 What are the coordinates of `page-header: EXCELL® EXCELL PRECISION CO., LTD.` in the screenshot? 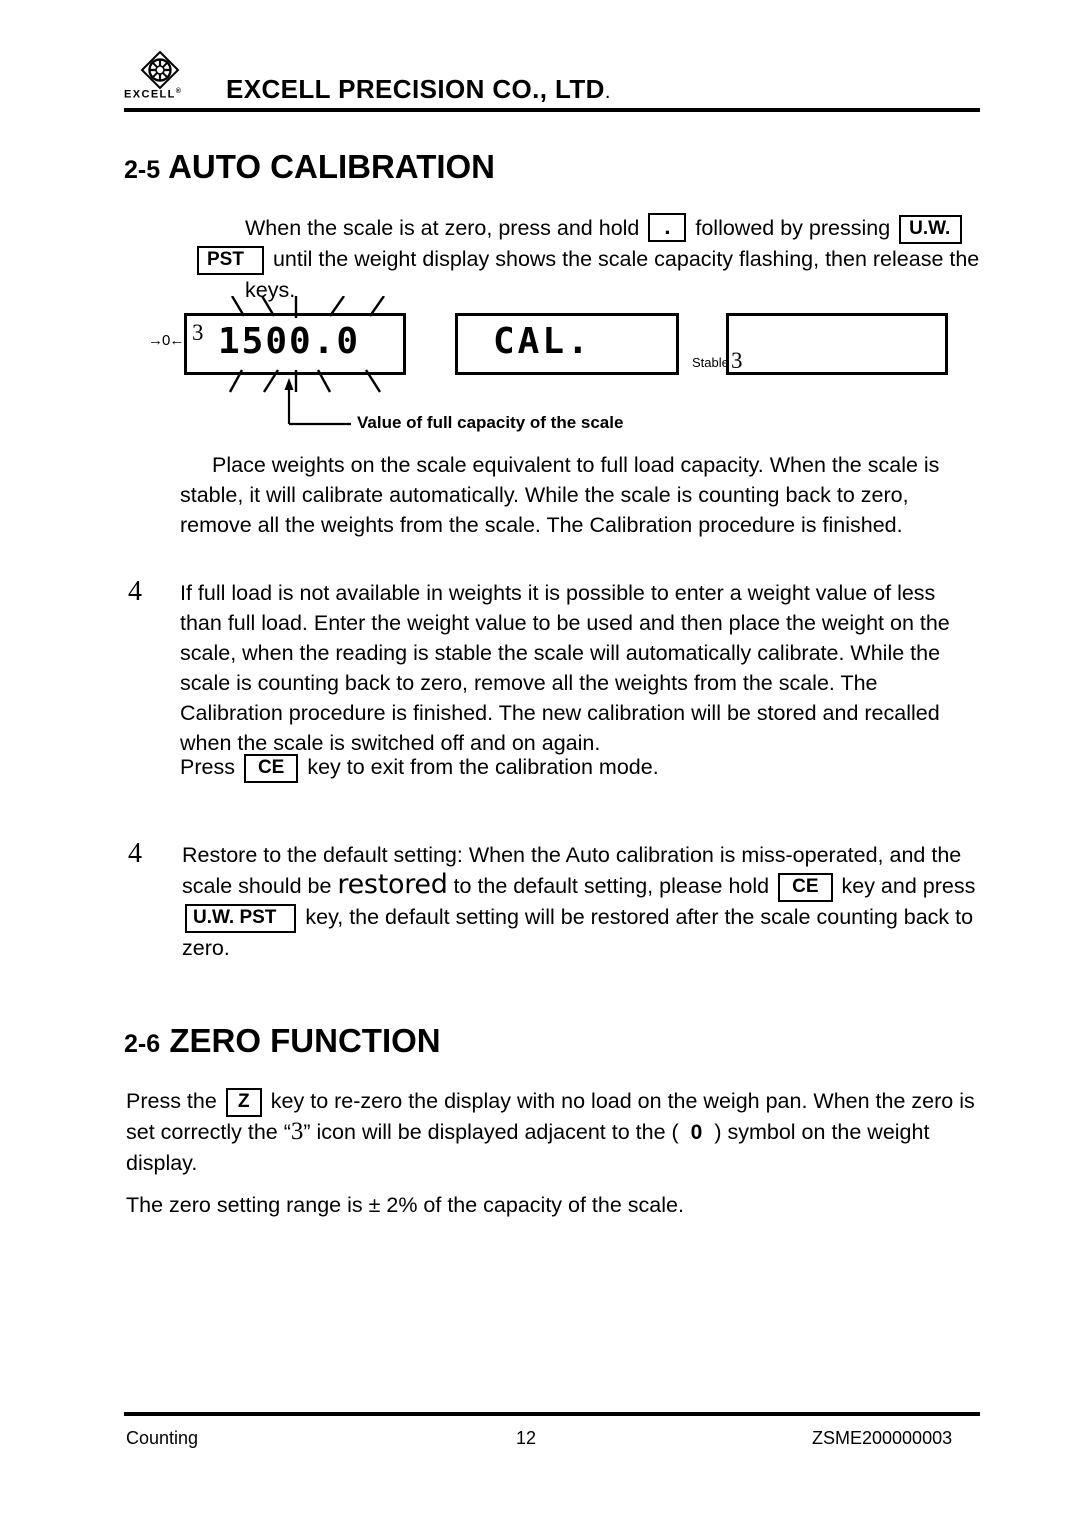 It's located at (554, 79).